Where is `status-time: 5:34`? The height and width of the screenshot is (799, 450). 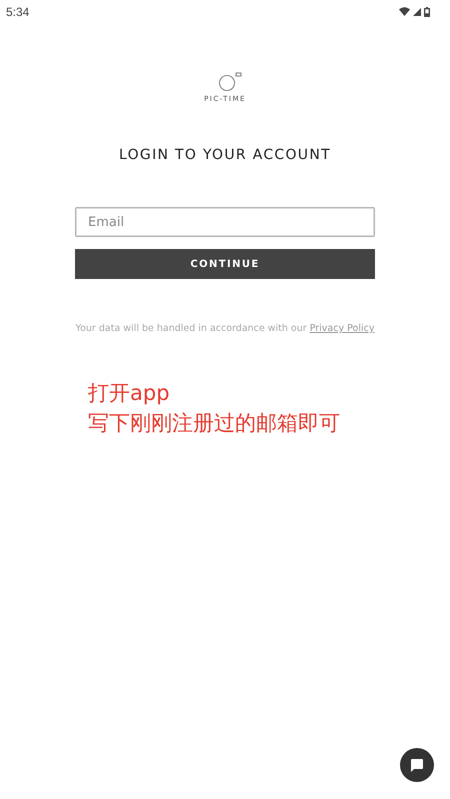
status-time: 5:34 is located at coordinates (18, 11).